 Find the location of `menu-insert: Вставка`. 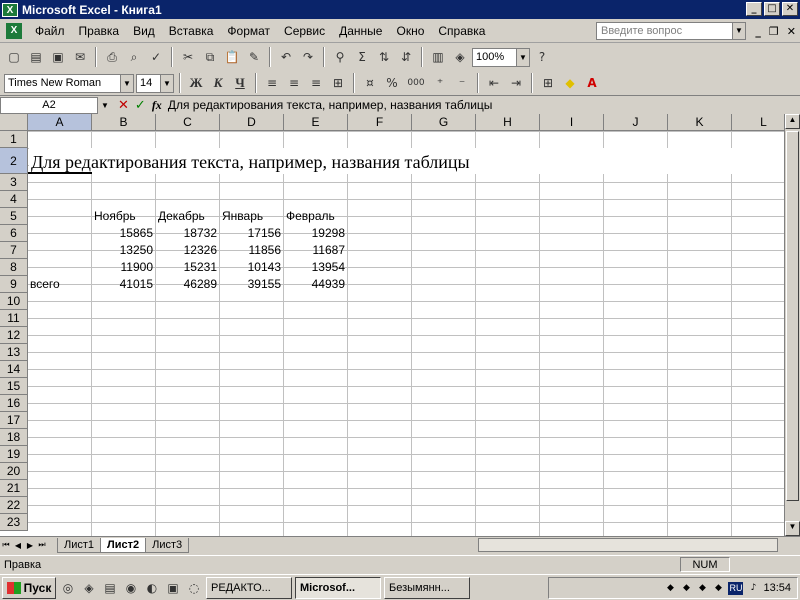

menu-insert: Вставка is located at coordinates (191, 31).